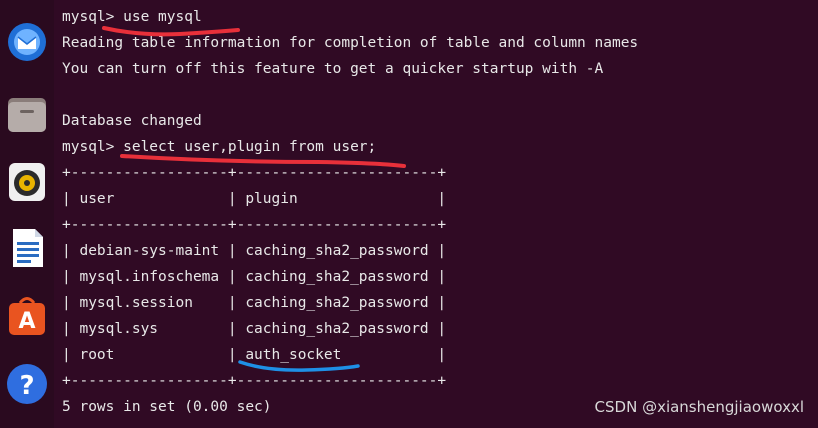  Describe the element at coordinates (27, 42) in the screenshot. I see `thunderbird-icon` at that location.